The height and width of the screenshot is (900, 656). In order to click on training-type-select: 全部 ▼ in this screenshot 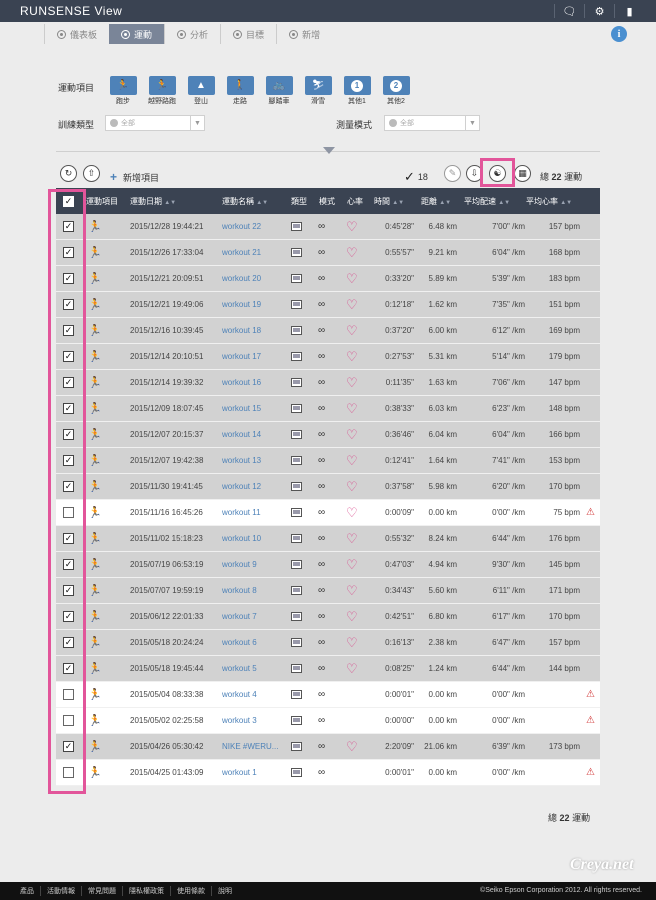, I will do `click(155, 123)`.